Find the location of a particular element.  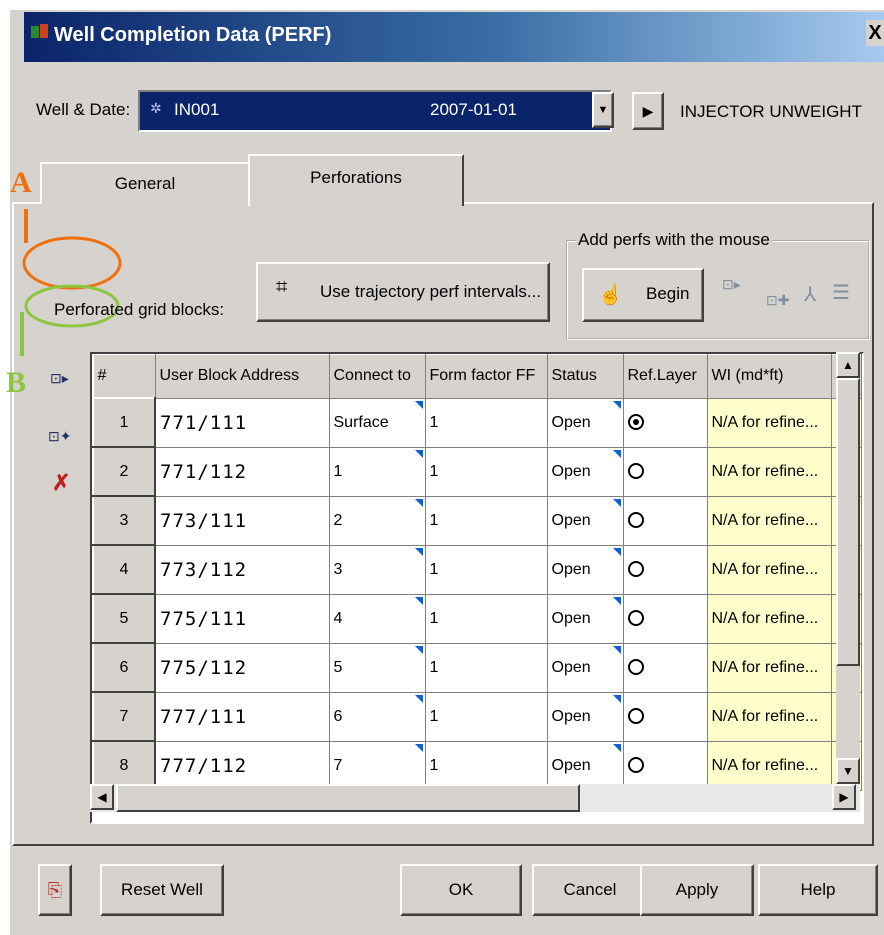

report-button: ⎘ is located at coordinates (55, 890).